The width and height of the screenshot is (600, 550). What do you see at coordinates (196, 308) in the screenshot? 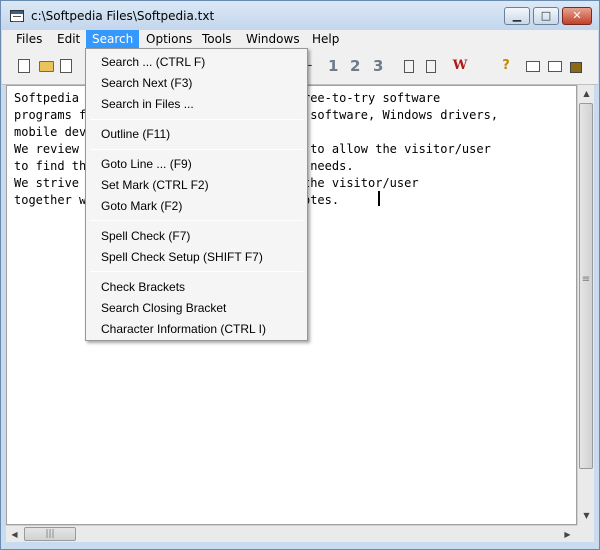
I see `menu-item-search-closing-bracket: Search Closing Bracket` at bounding box center [196, 308].